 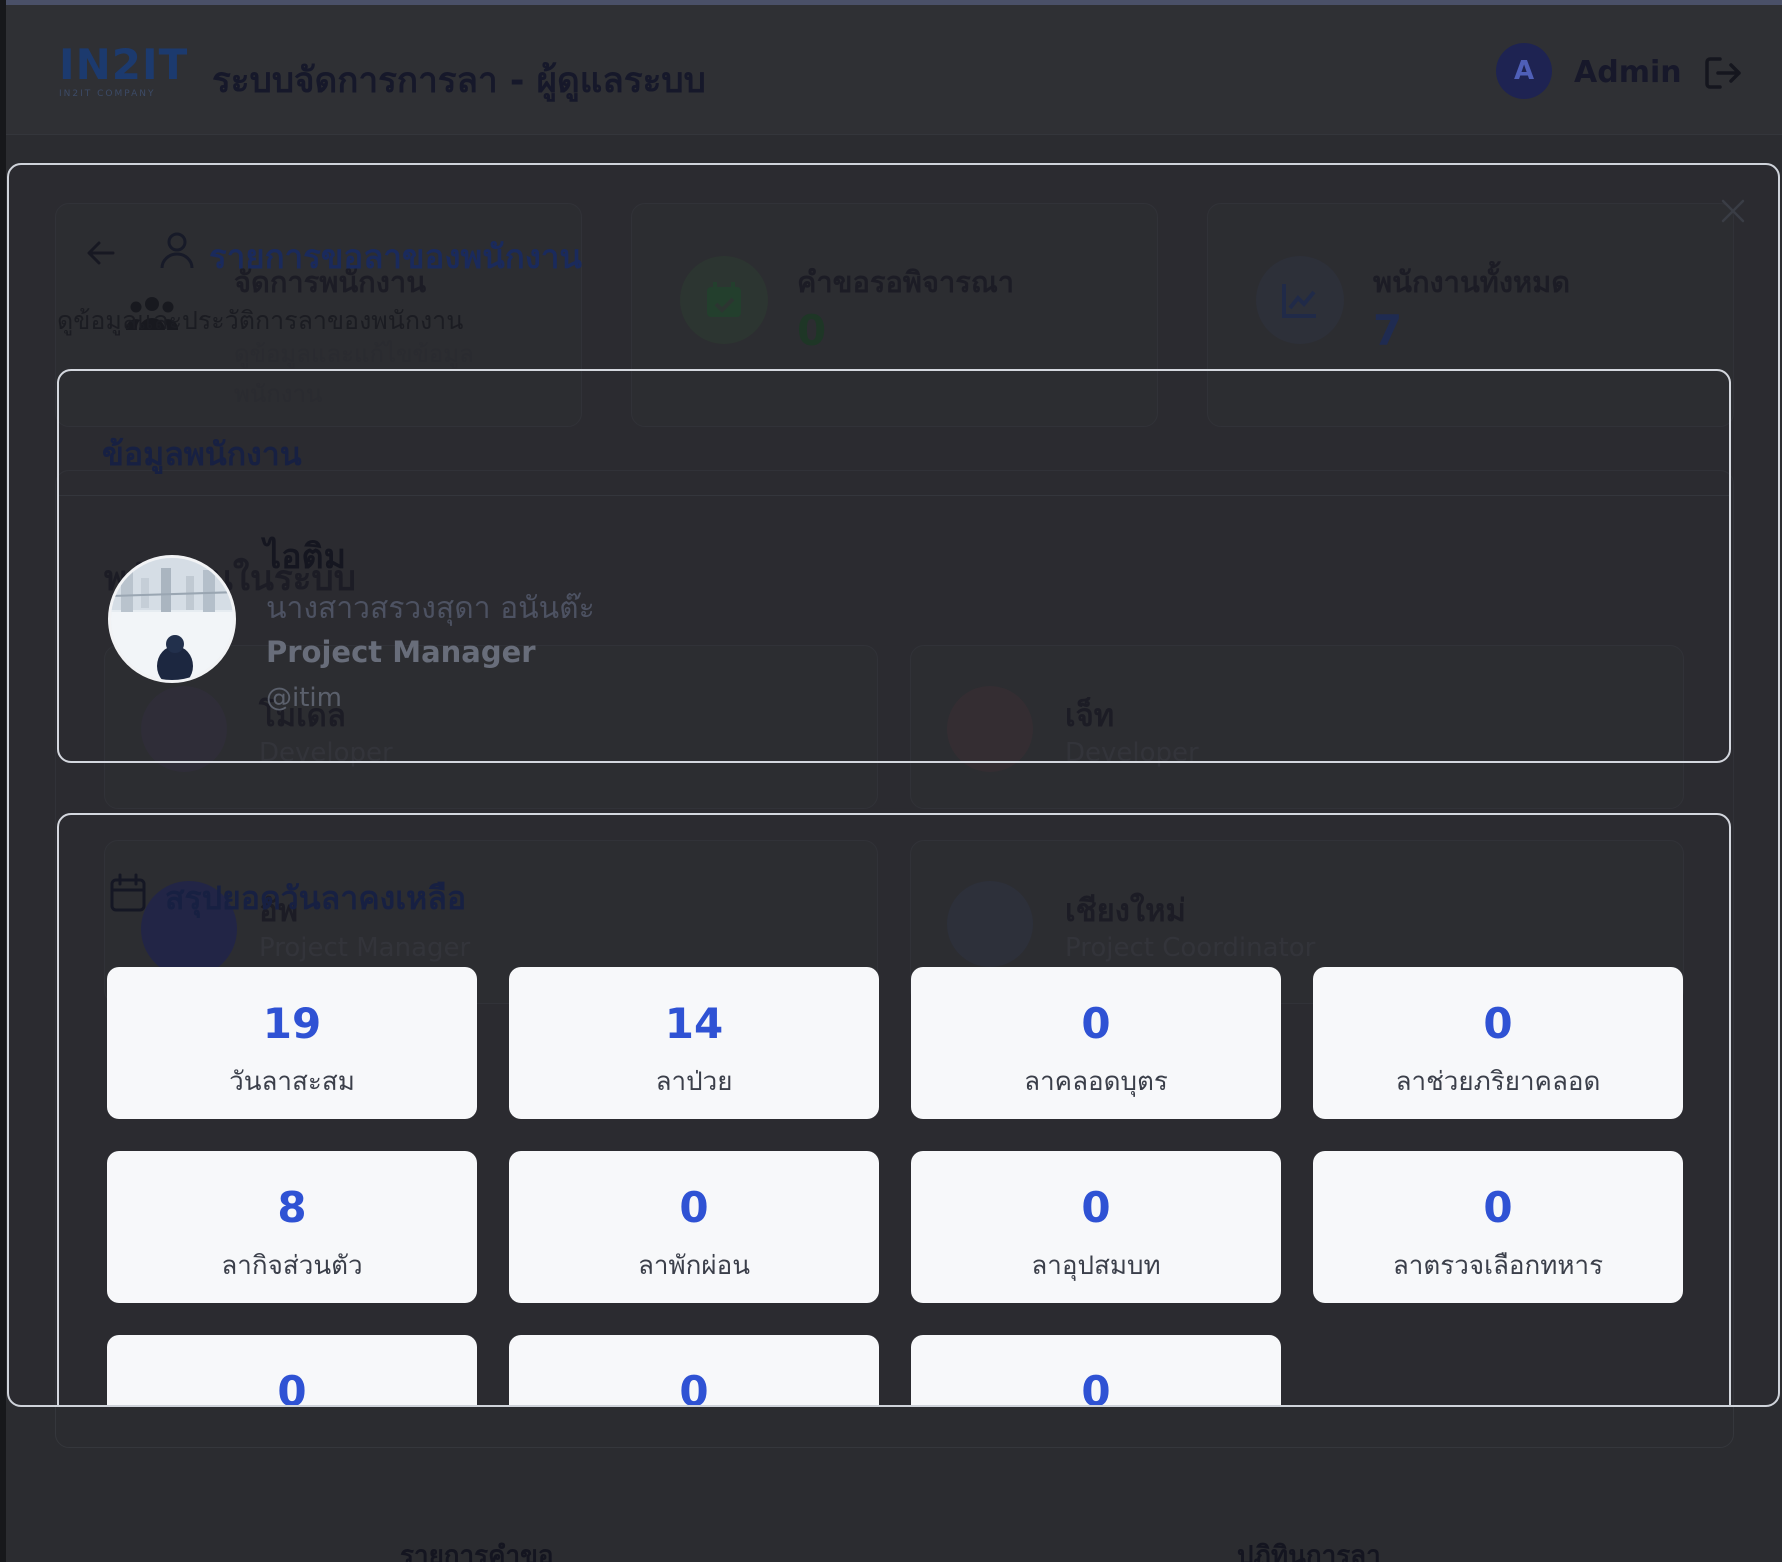 I want to click on leave-stat-card: 8 ลากิจส่วนตัว, so click(x=292, y=1227).